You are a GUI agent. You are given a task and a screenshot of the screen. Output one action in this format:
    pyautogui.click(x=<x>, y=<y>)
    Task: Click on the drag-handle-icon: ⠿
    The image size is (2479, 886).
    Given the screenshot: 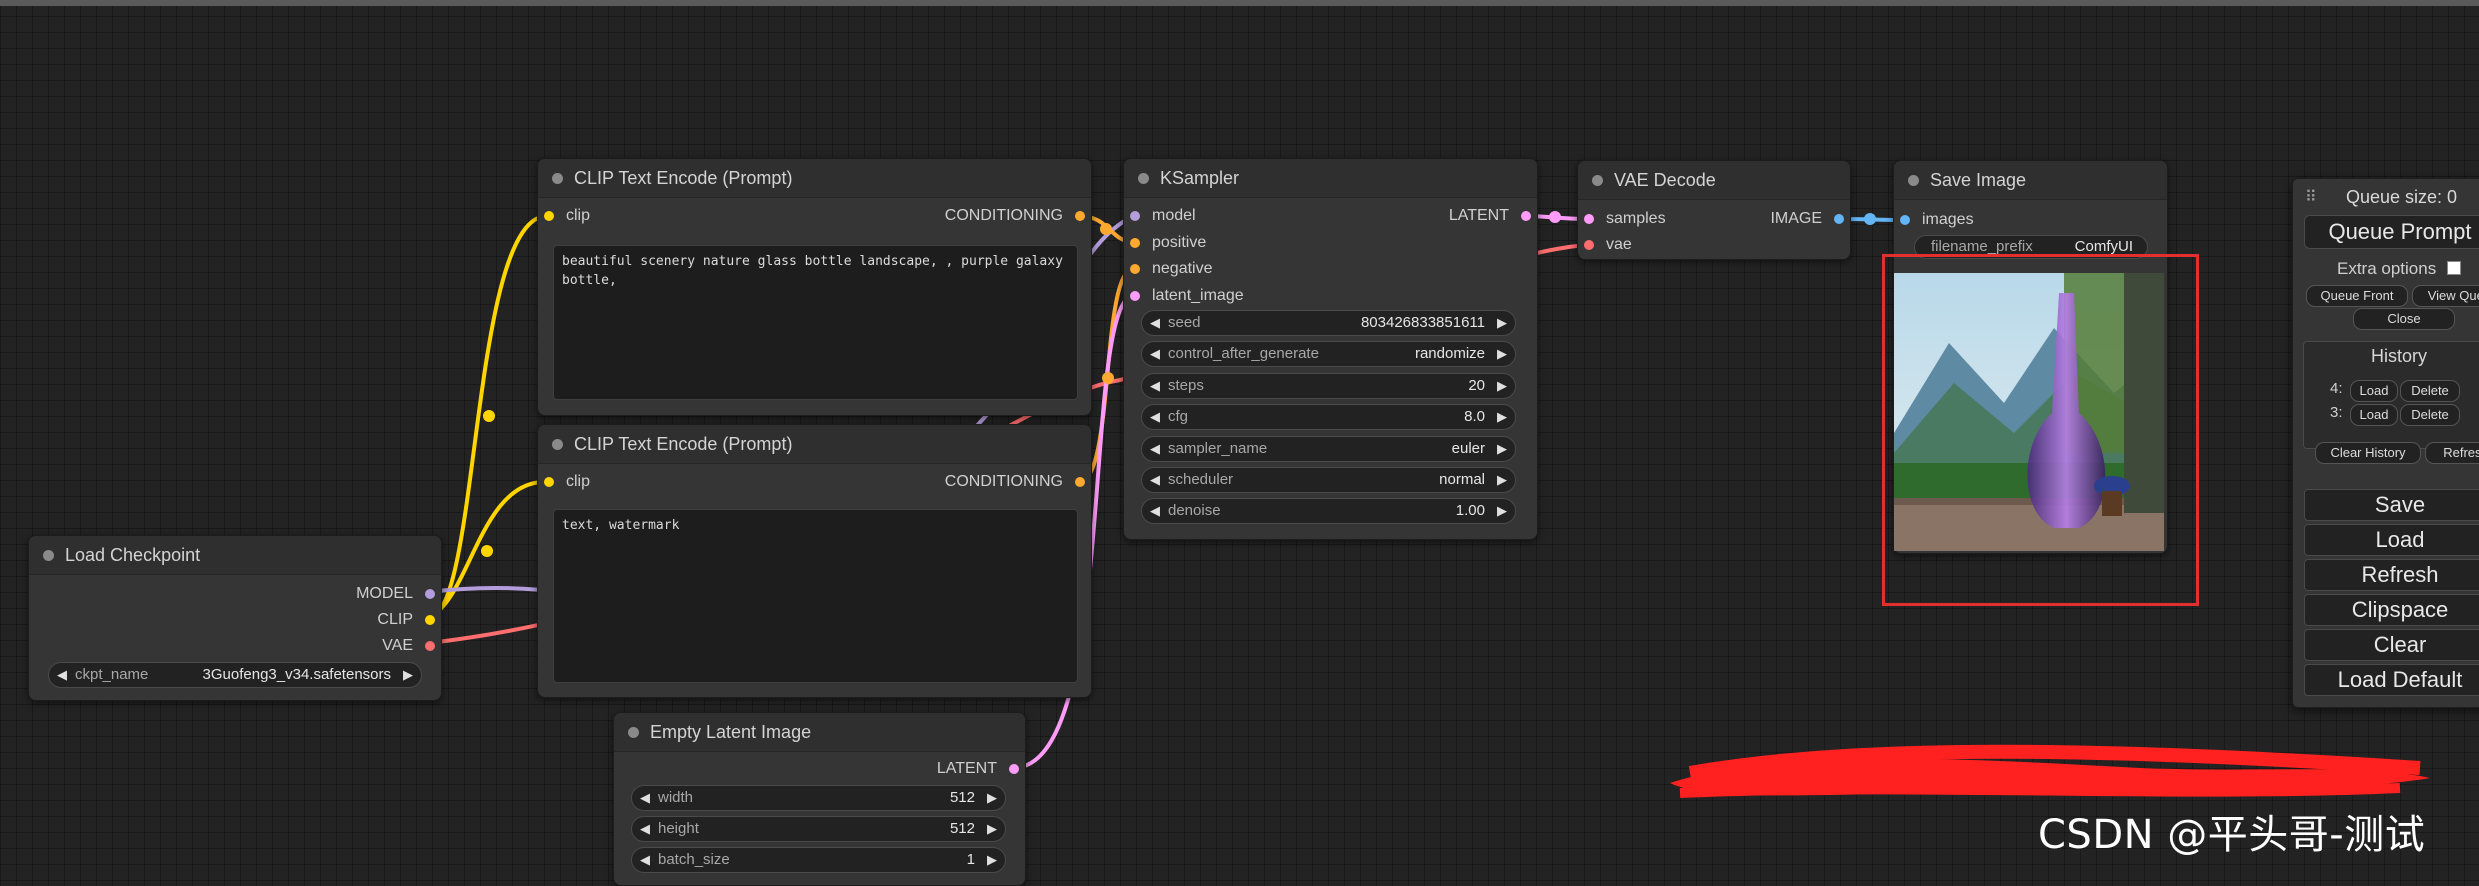 What is the action you would take?
    pyautogui.click(x=2311, y=197)
    